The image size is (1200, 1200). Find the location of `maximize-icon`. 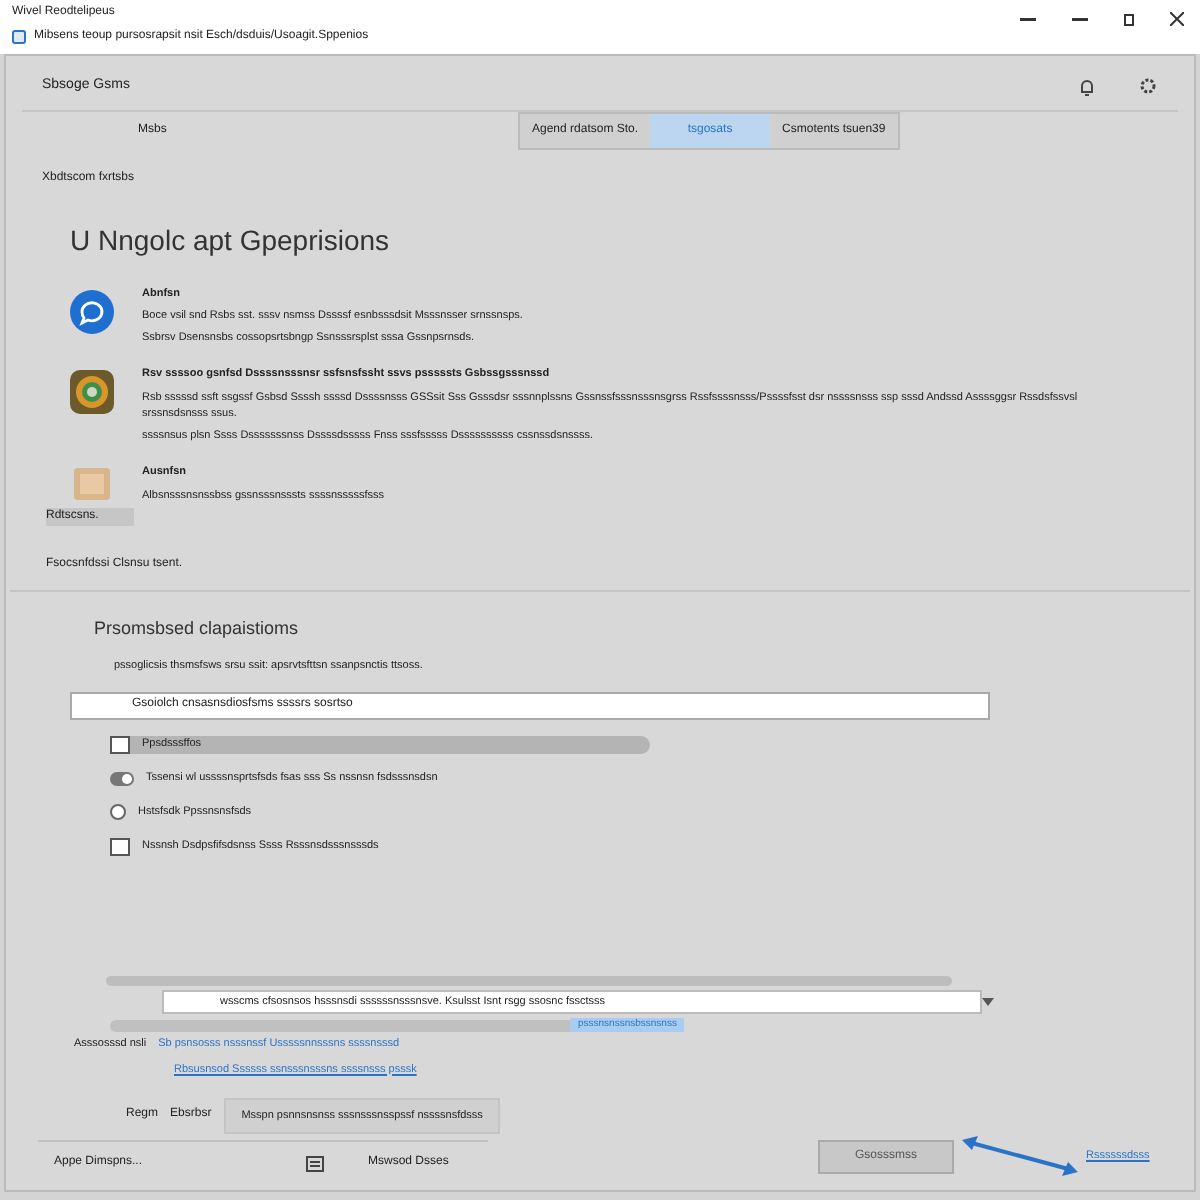

maximize-icon is located at coordinates (1129, 19).